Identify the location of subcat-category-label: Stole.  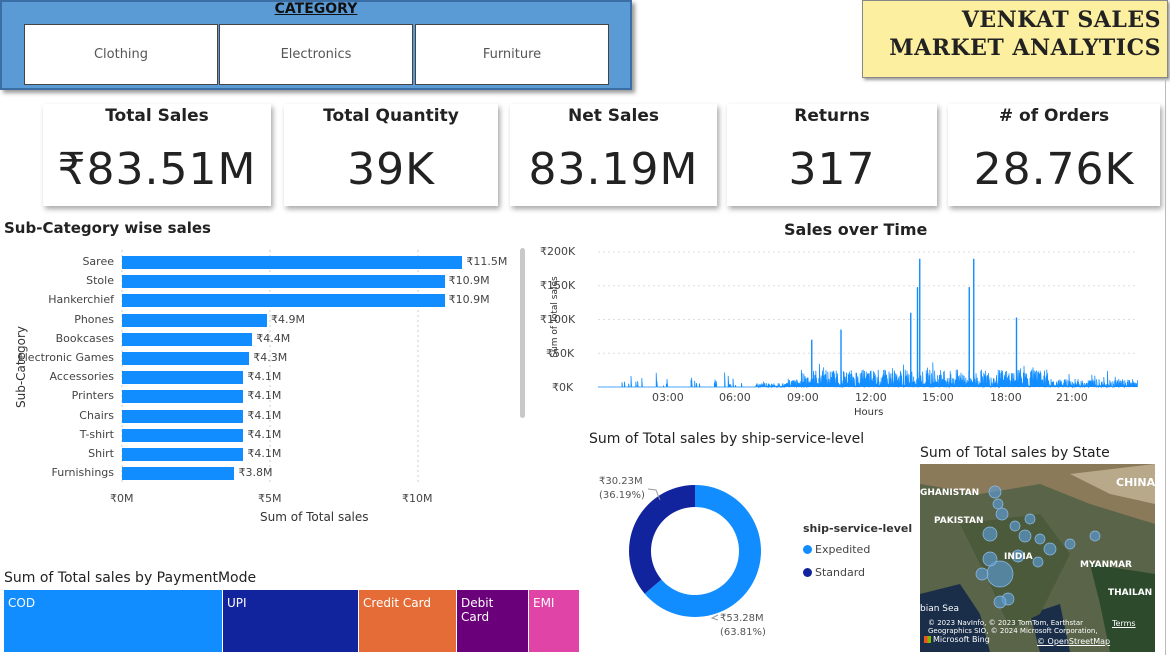
(100, 281).